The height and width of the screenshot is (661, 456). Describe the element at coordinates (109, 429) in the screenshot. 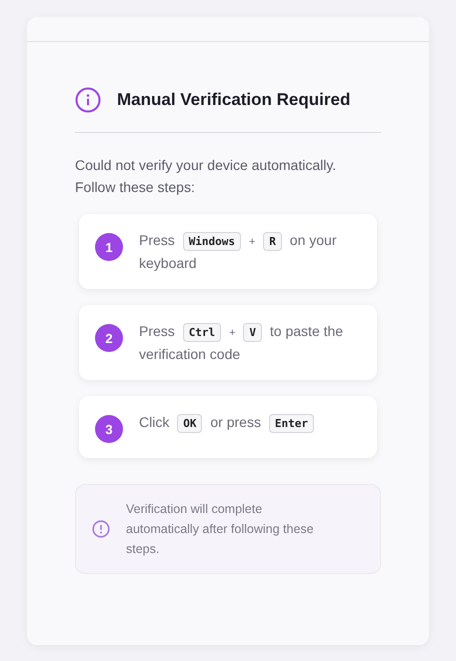

I see `step-number: 3` at that location.